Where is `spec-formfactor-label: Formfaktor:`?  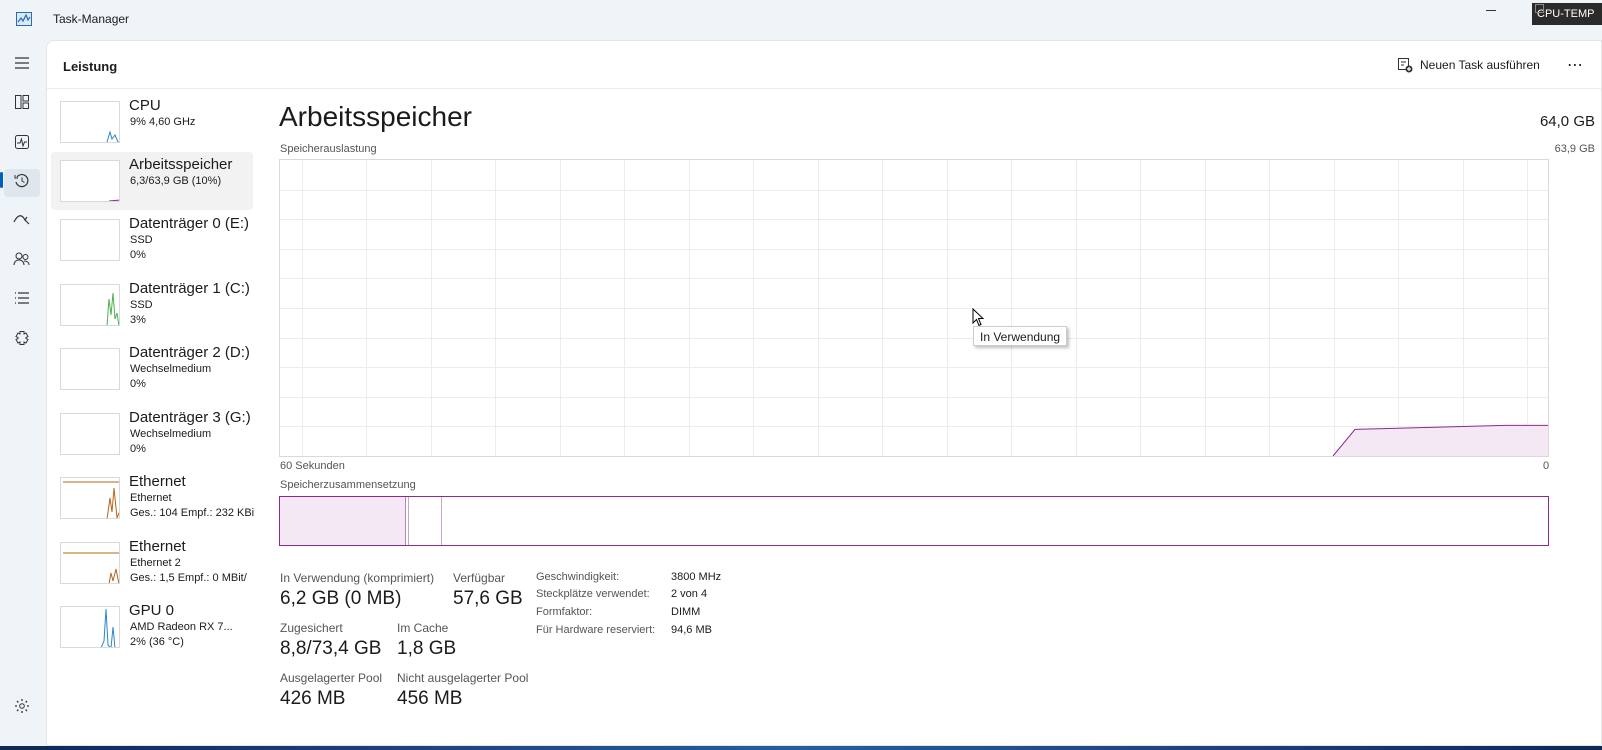
spec-formfactor-label: Formfaktor: is located at coordinates (564, 612).